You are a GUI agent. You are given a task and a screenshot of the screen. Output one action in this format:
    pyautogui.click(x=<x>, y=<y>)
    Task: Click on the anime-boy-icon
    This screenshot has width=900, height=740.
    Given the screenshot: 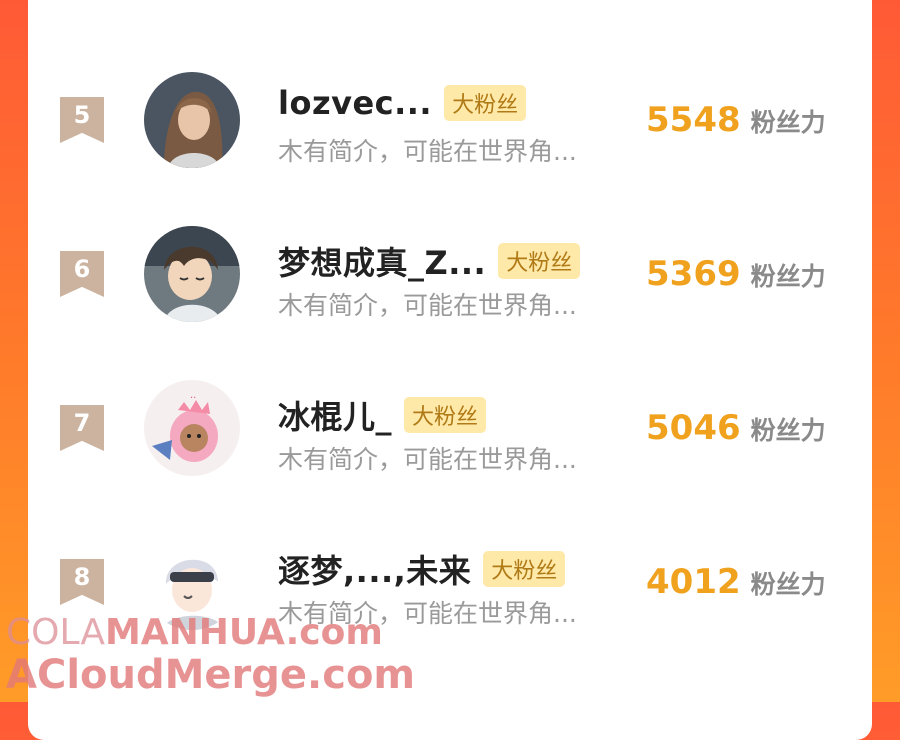 What is the action you would take?
    pyautogui.click(x=192, y=274)
    